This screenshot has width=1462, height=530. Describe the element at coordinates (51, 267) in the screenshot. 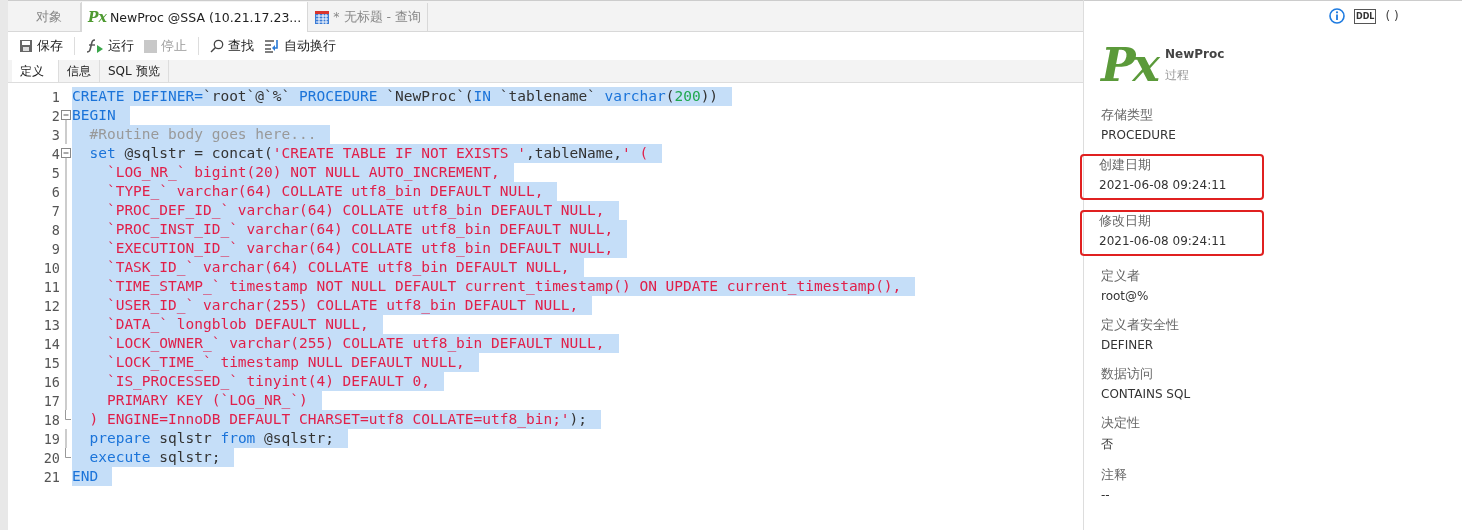

I see `line-number: 10` at that location.